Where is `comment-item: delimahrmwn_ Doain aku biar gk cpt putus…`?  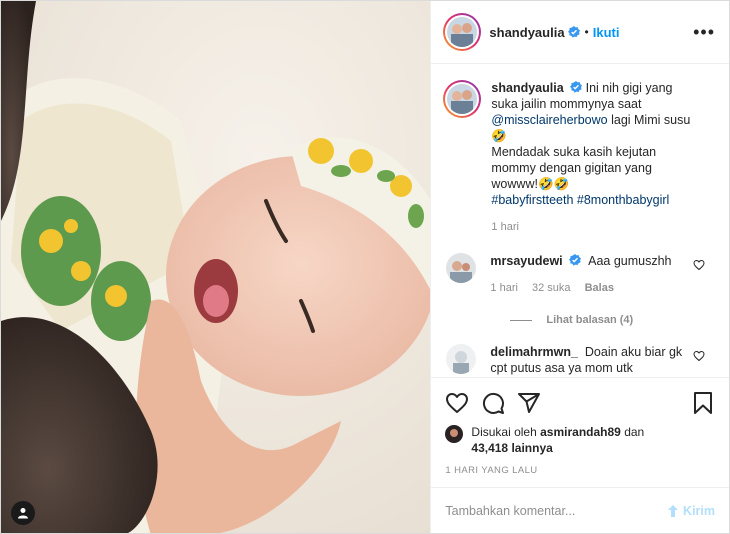 comment-item: delimahrmwn_ Doain aku biar gk cpt putus… is located at coordinates (579, 360).